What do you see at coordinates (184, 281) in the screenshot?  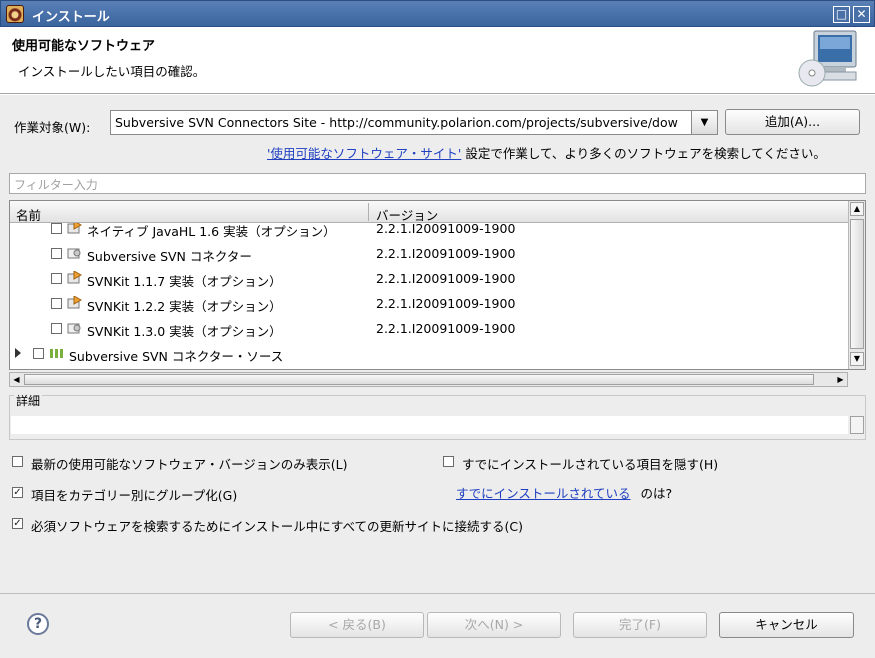 I see `row-name: SVNKit 1.1.7 実装（オプション）` at bounding box center [184, 281].